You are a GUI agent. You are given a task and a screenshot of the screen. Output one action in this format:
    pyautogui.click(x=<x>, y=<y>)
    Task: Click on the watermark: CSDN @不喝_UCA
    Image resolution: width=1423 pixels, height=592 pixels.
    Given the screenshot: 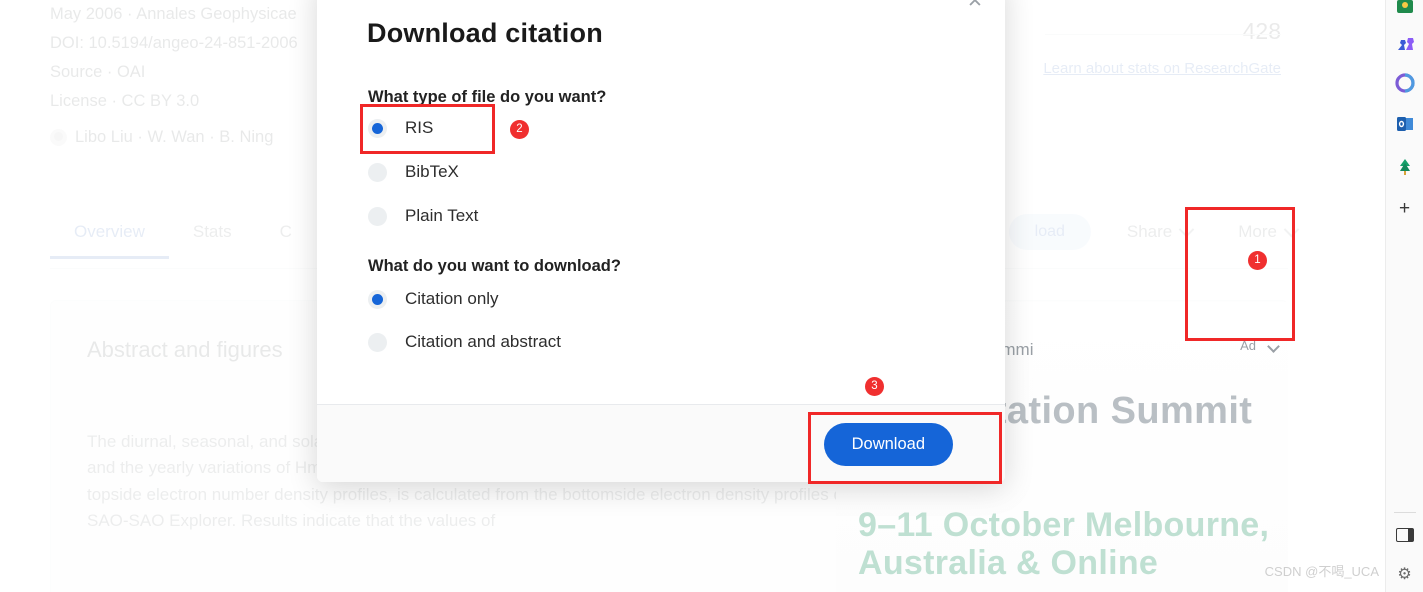 What is the action you would take?
    pyautogui.click(x=1321, y=571)
    